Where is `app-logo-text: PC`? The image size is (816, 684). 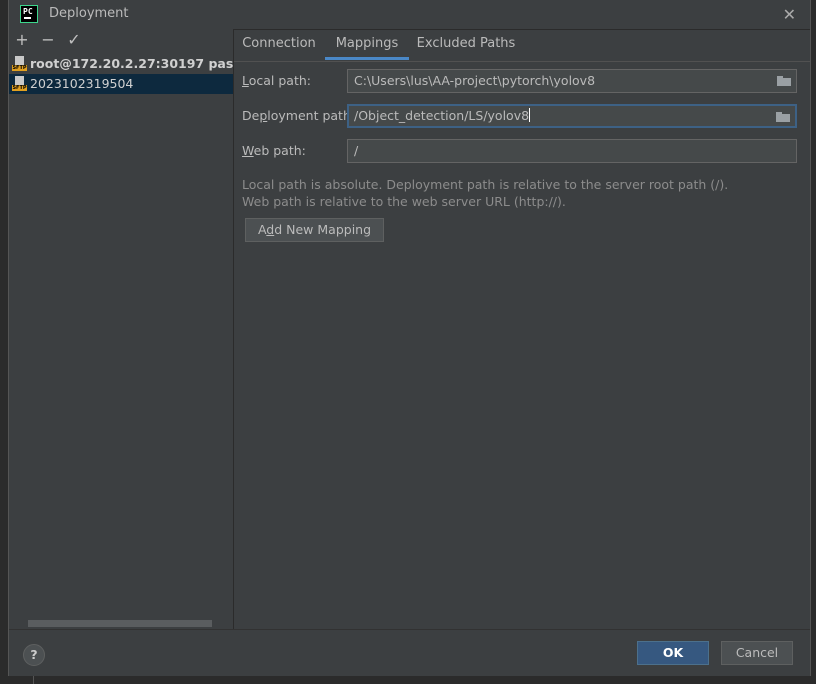 app-logo-text: PC is located at coordinates (28, 11).